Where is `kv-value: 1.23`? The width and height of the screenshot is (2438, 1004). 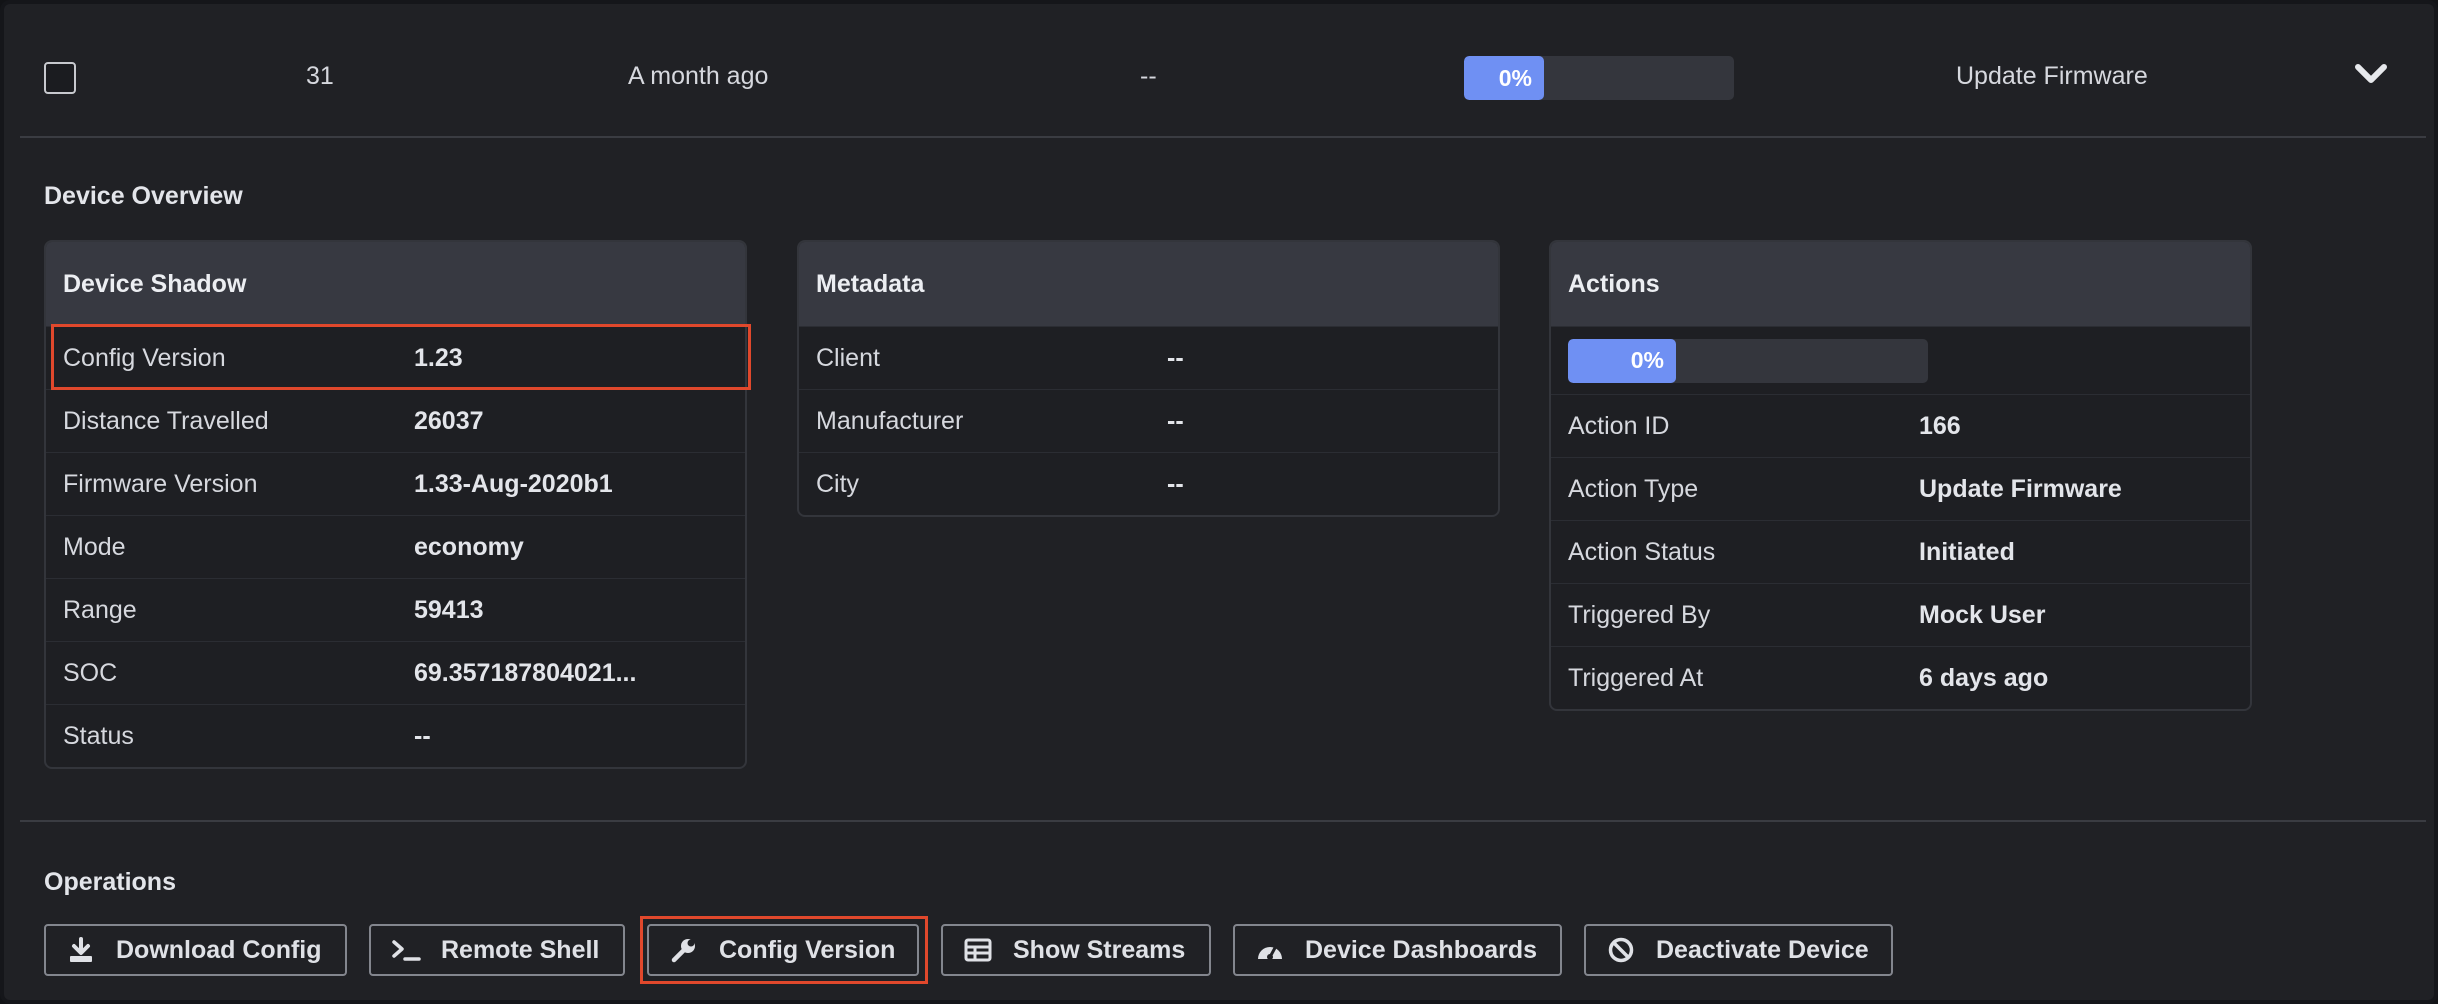
kv-value: 1.23 is located at coordinates (438, 357).